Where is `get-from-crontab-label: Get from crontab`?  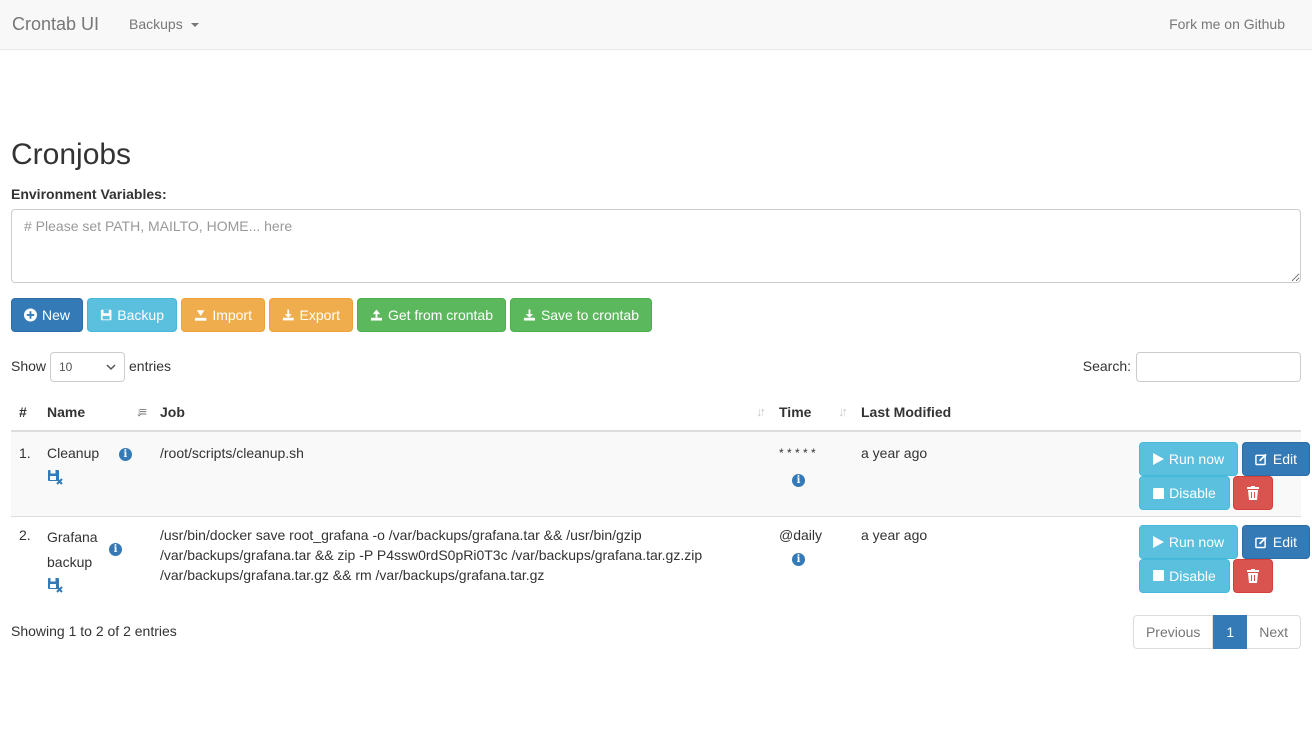
get-from-crontab-label: Get from crontab is located at coordinates (440, 315).